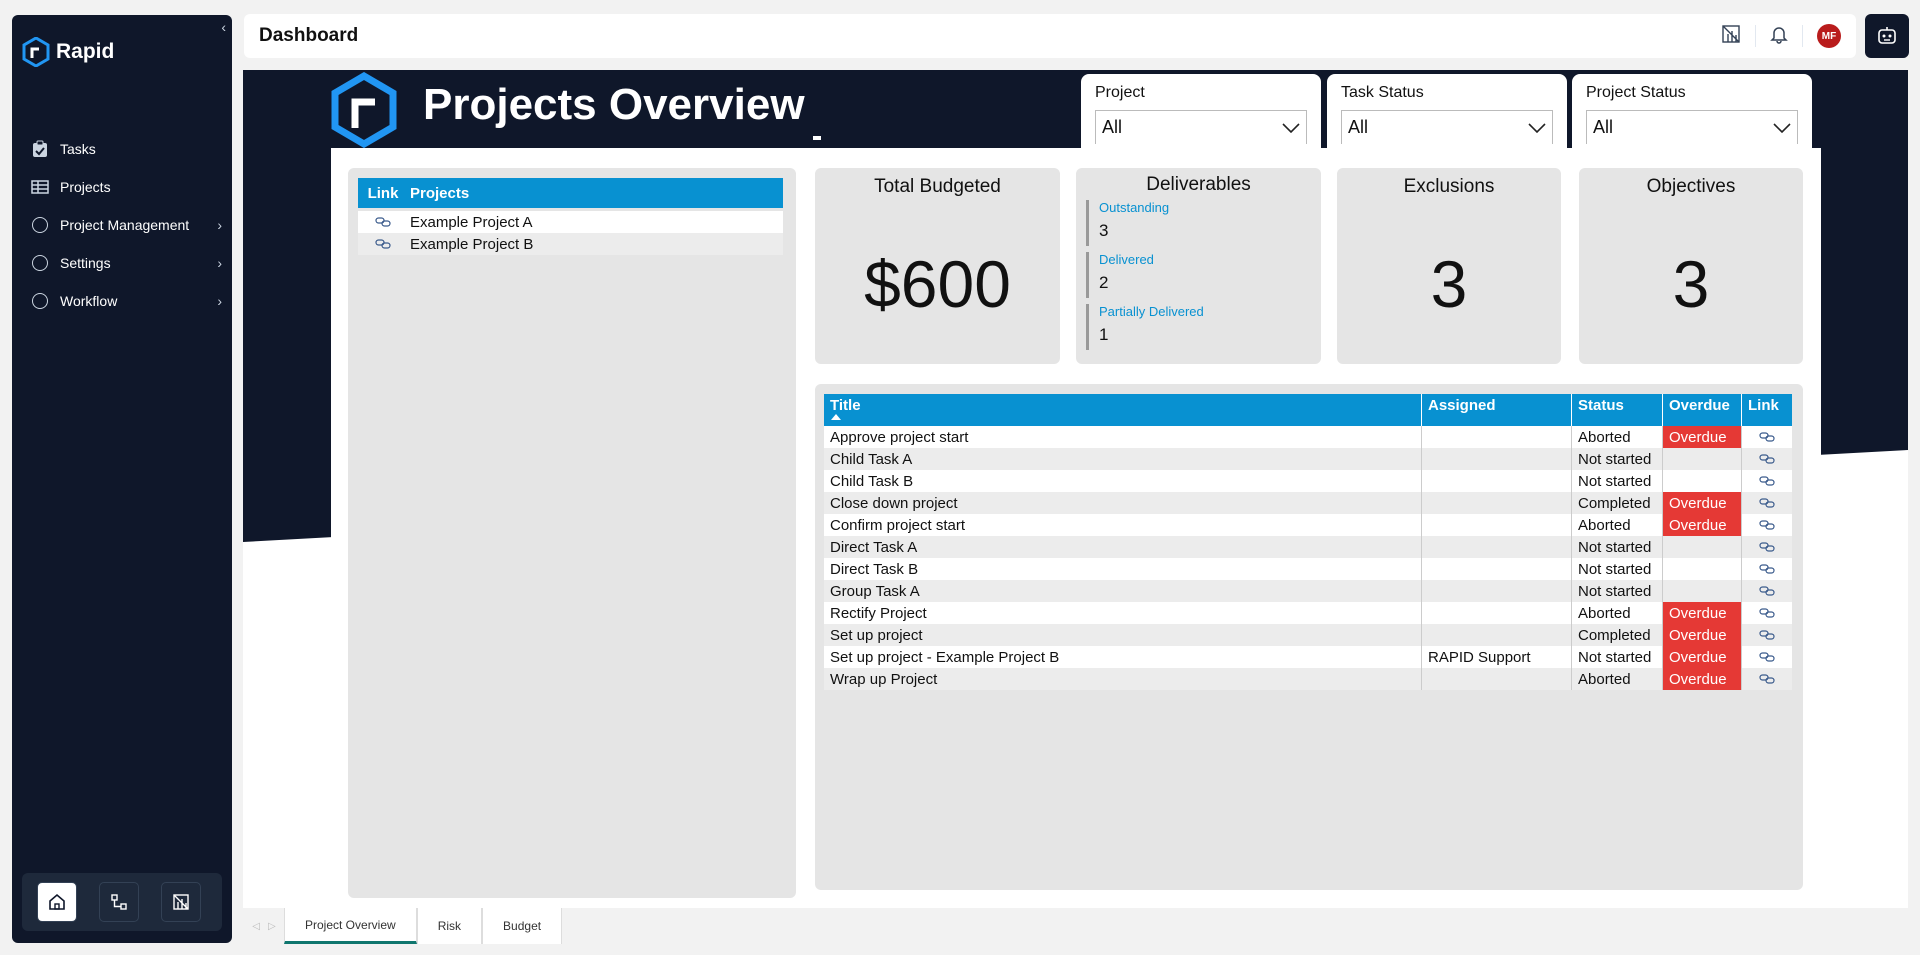 The image size is (1920, 955). Describe the element at coordinates (1779, 36) in the screenshot. I see `bell-icon` at that location.